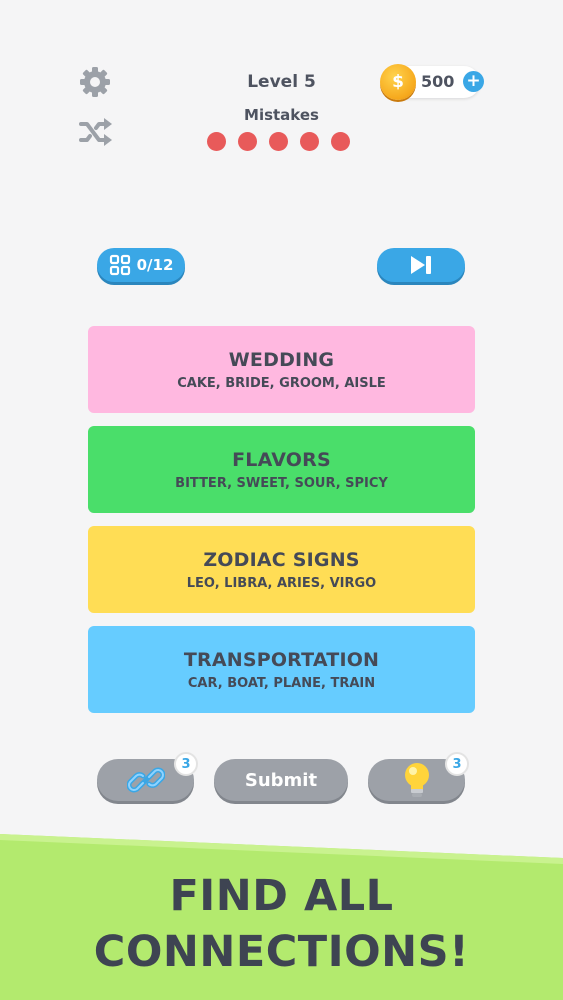 The height and width of the screenshot is (1000, 563). Describe the element at coordinates (398, 82) in the screenshot. I see `coin-icon: $` at that location.